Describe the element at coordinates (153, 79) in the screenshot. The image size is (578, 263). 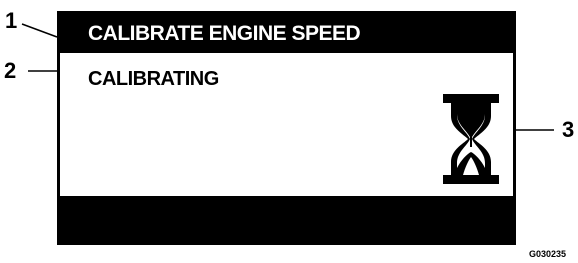
I see `status-message: CALIBRATING` at that location.